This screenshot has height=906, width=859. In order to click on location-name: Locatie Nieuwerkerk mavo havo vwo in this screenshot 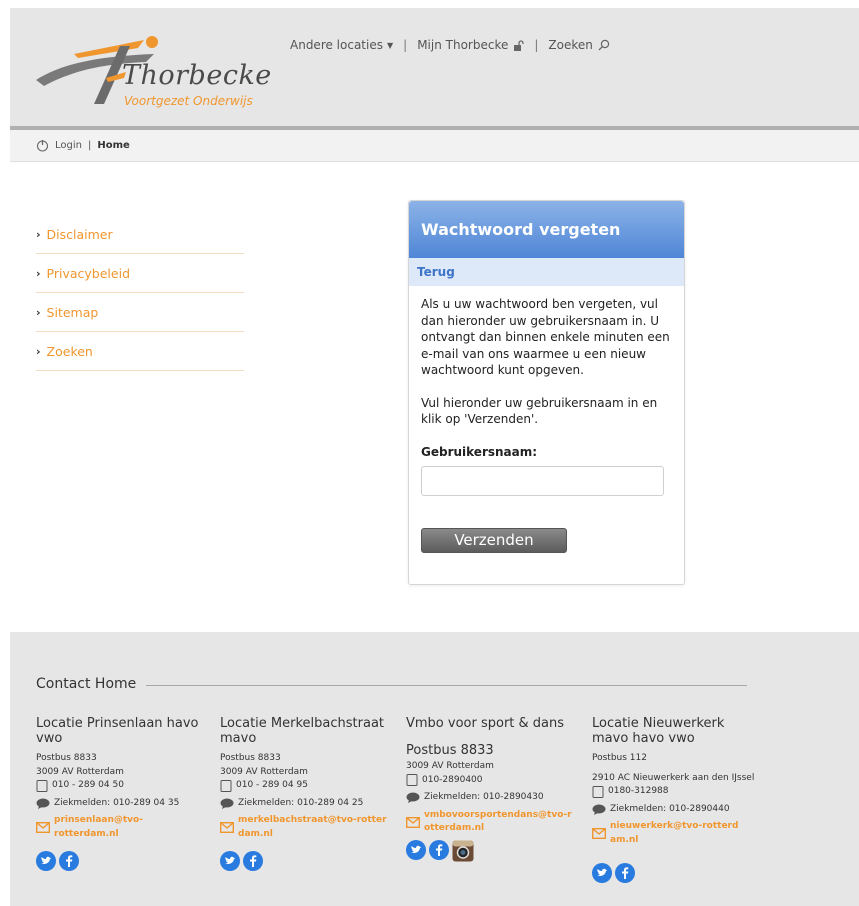, I will do `click(658, 731)`.